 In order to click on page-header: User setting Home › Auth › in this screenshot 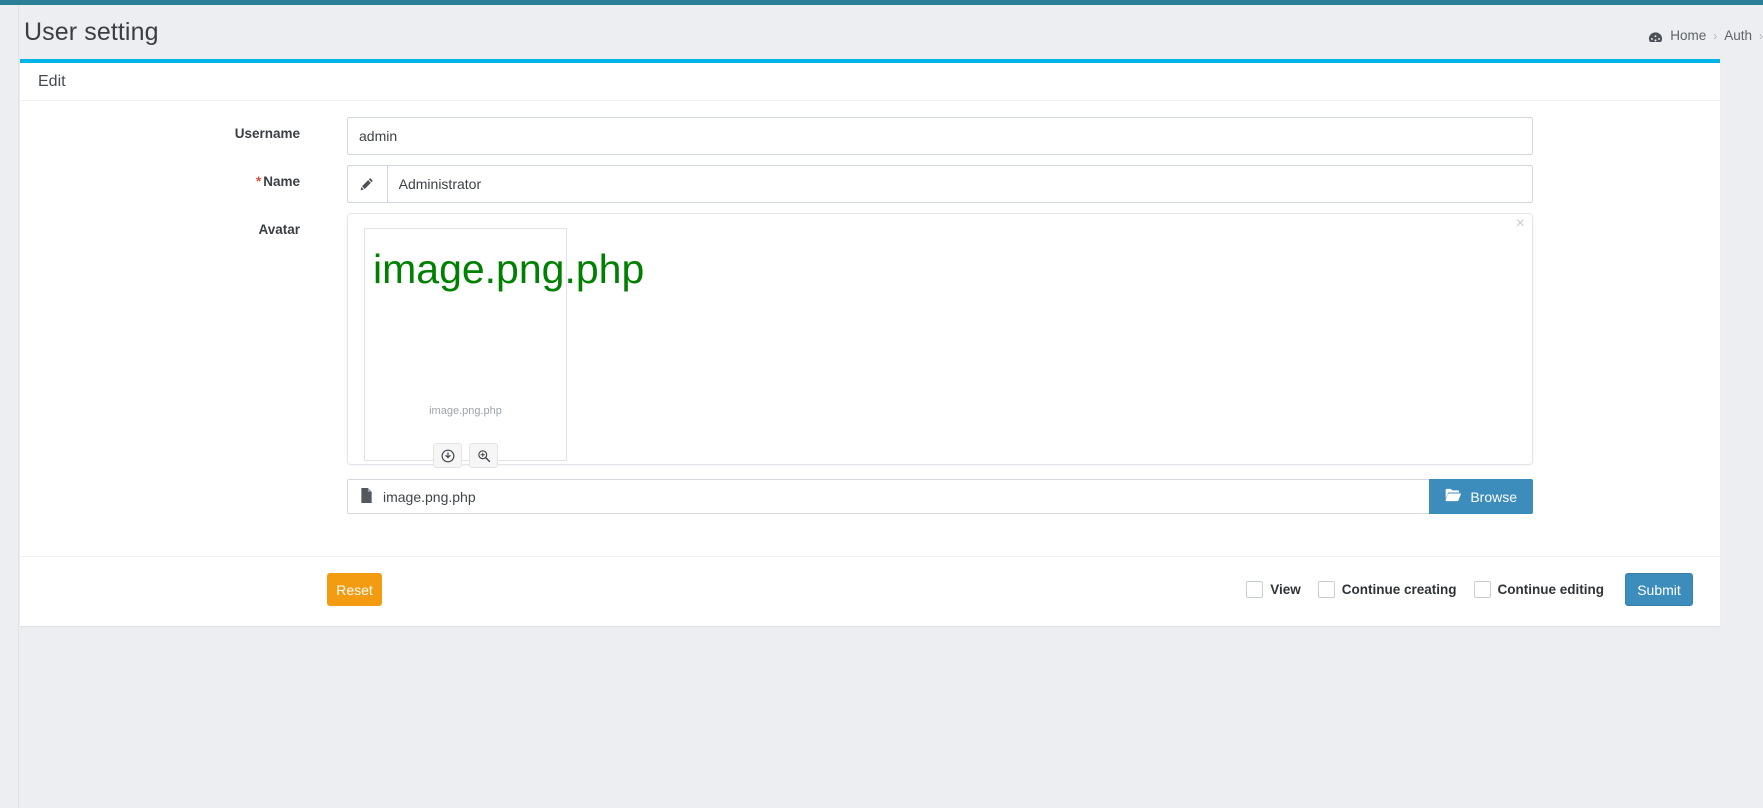, I will do `click(891, 32)`.